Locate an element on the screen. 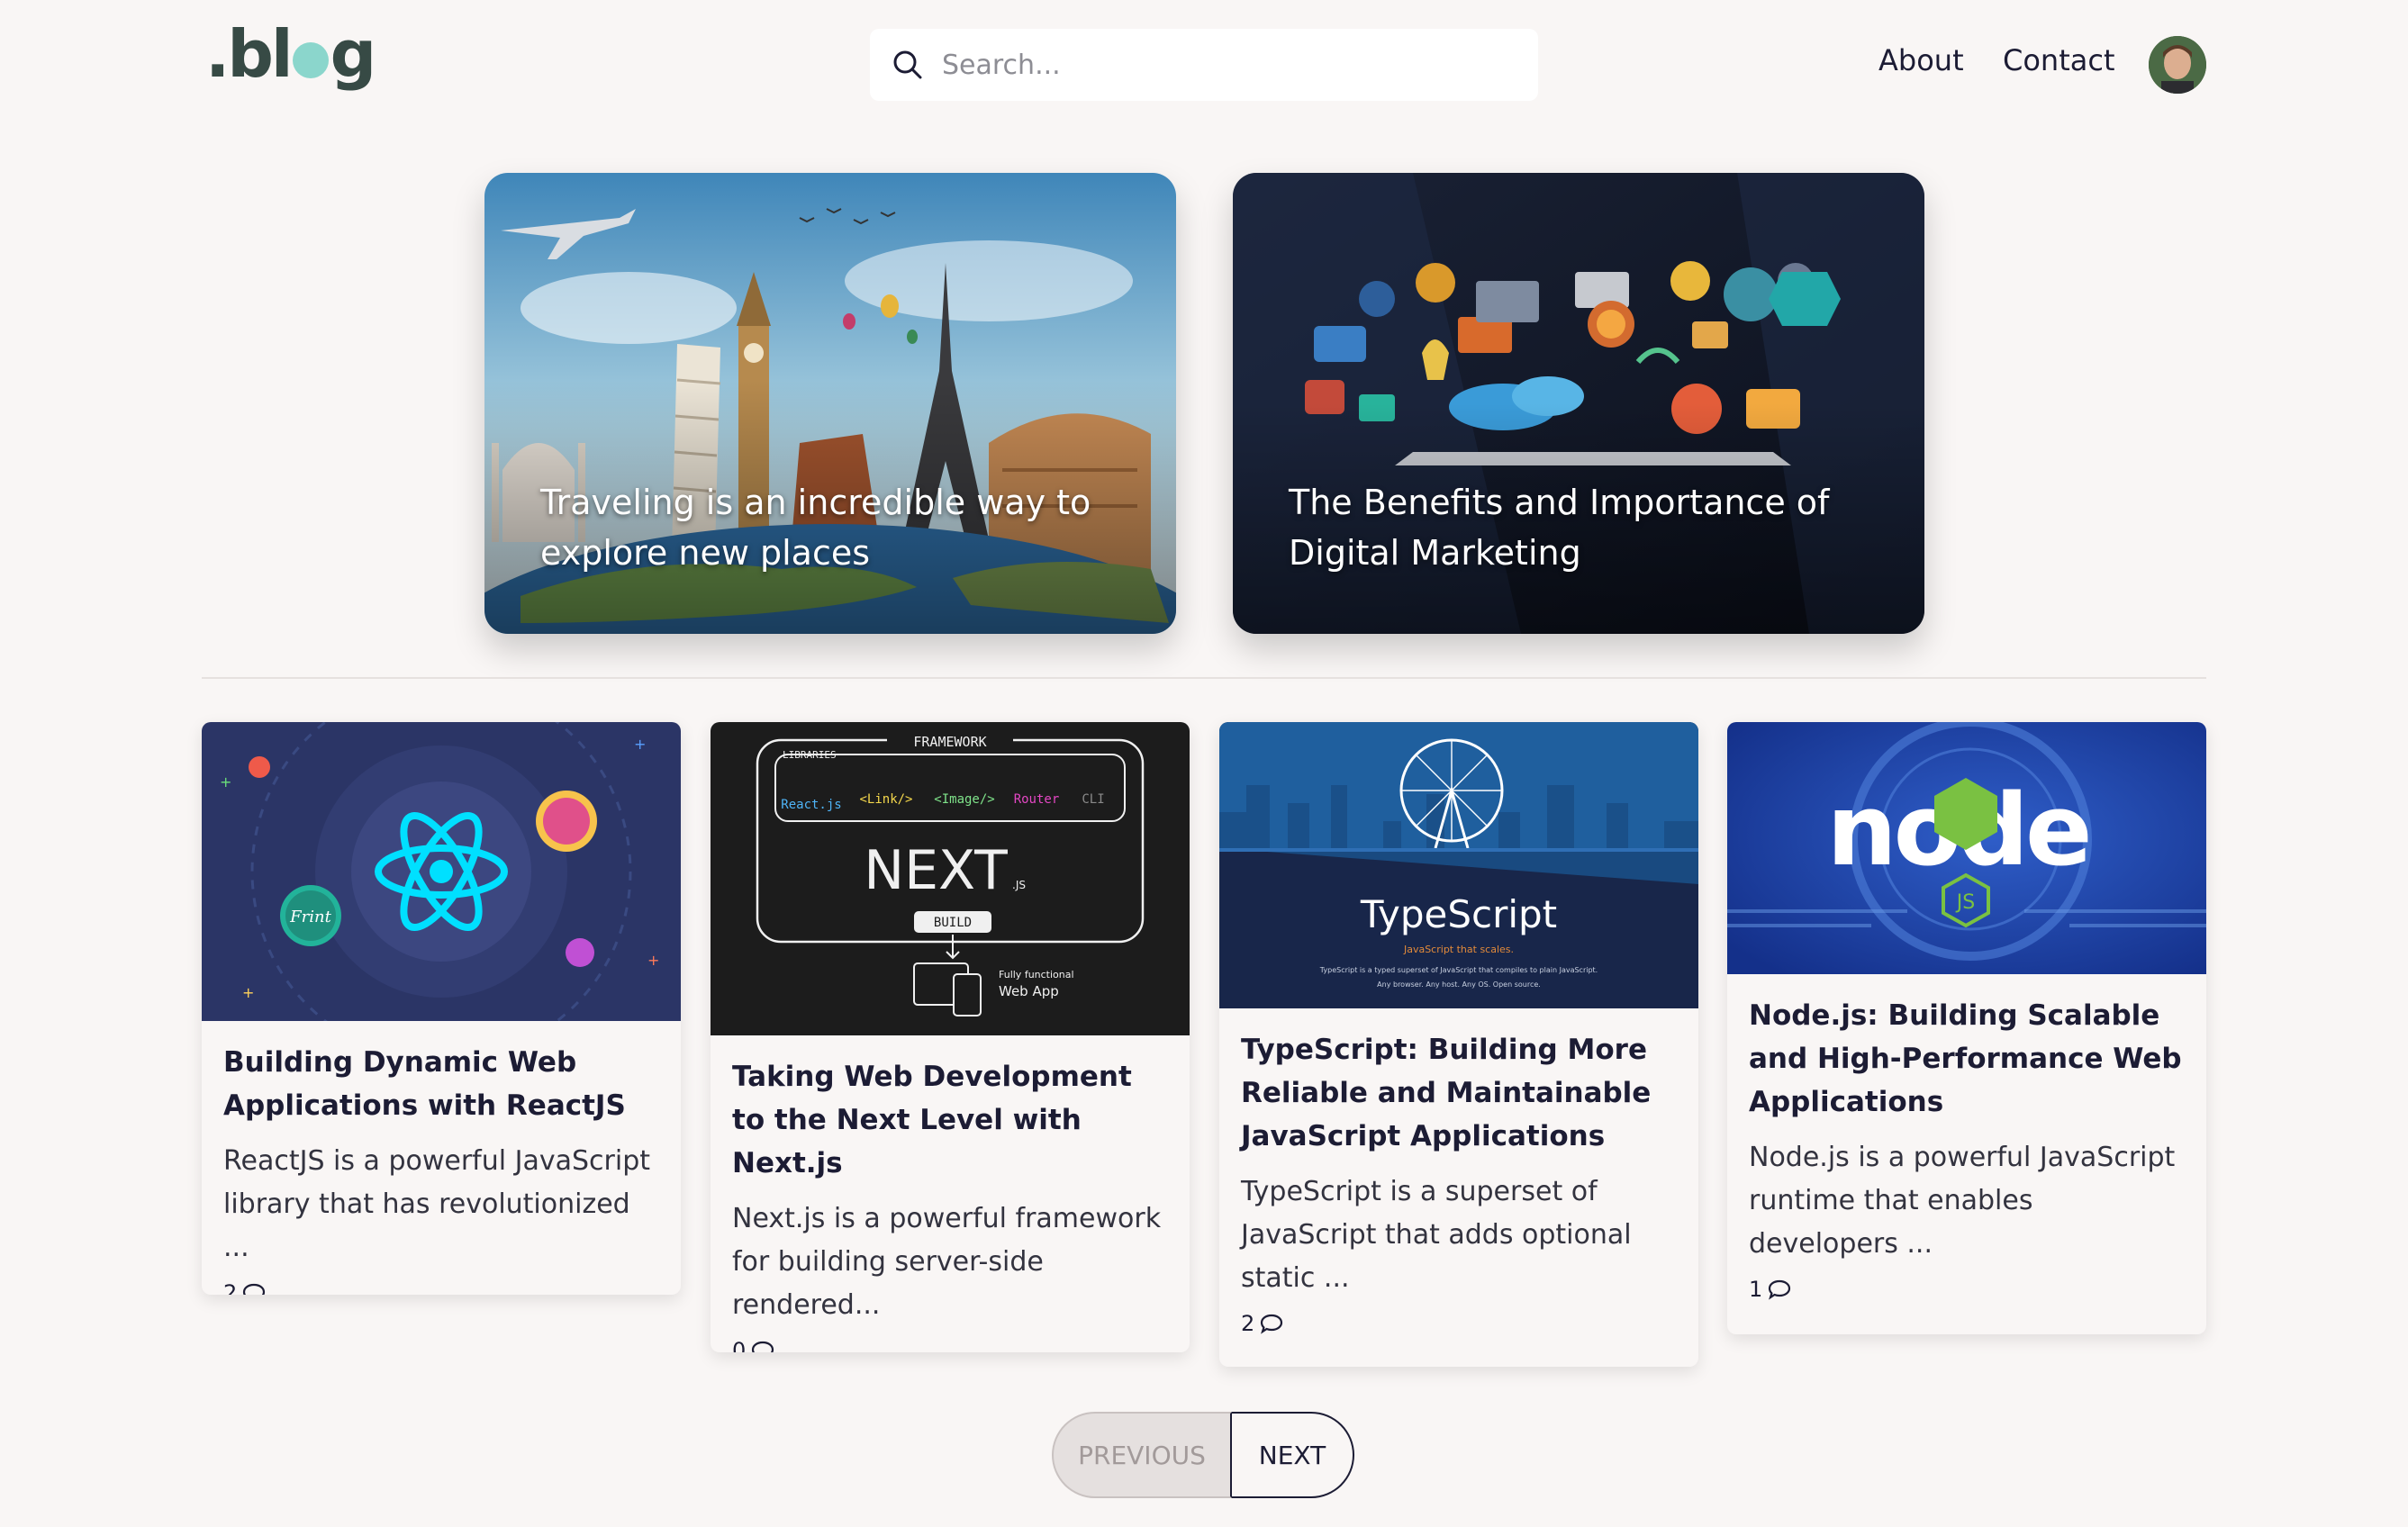 This screenshot has height=1527, width=2408. next-button: NEXT is located at coordinates (1293, 1455).